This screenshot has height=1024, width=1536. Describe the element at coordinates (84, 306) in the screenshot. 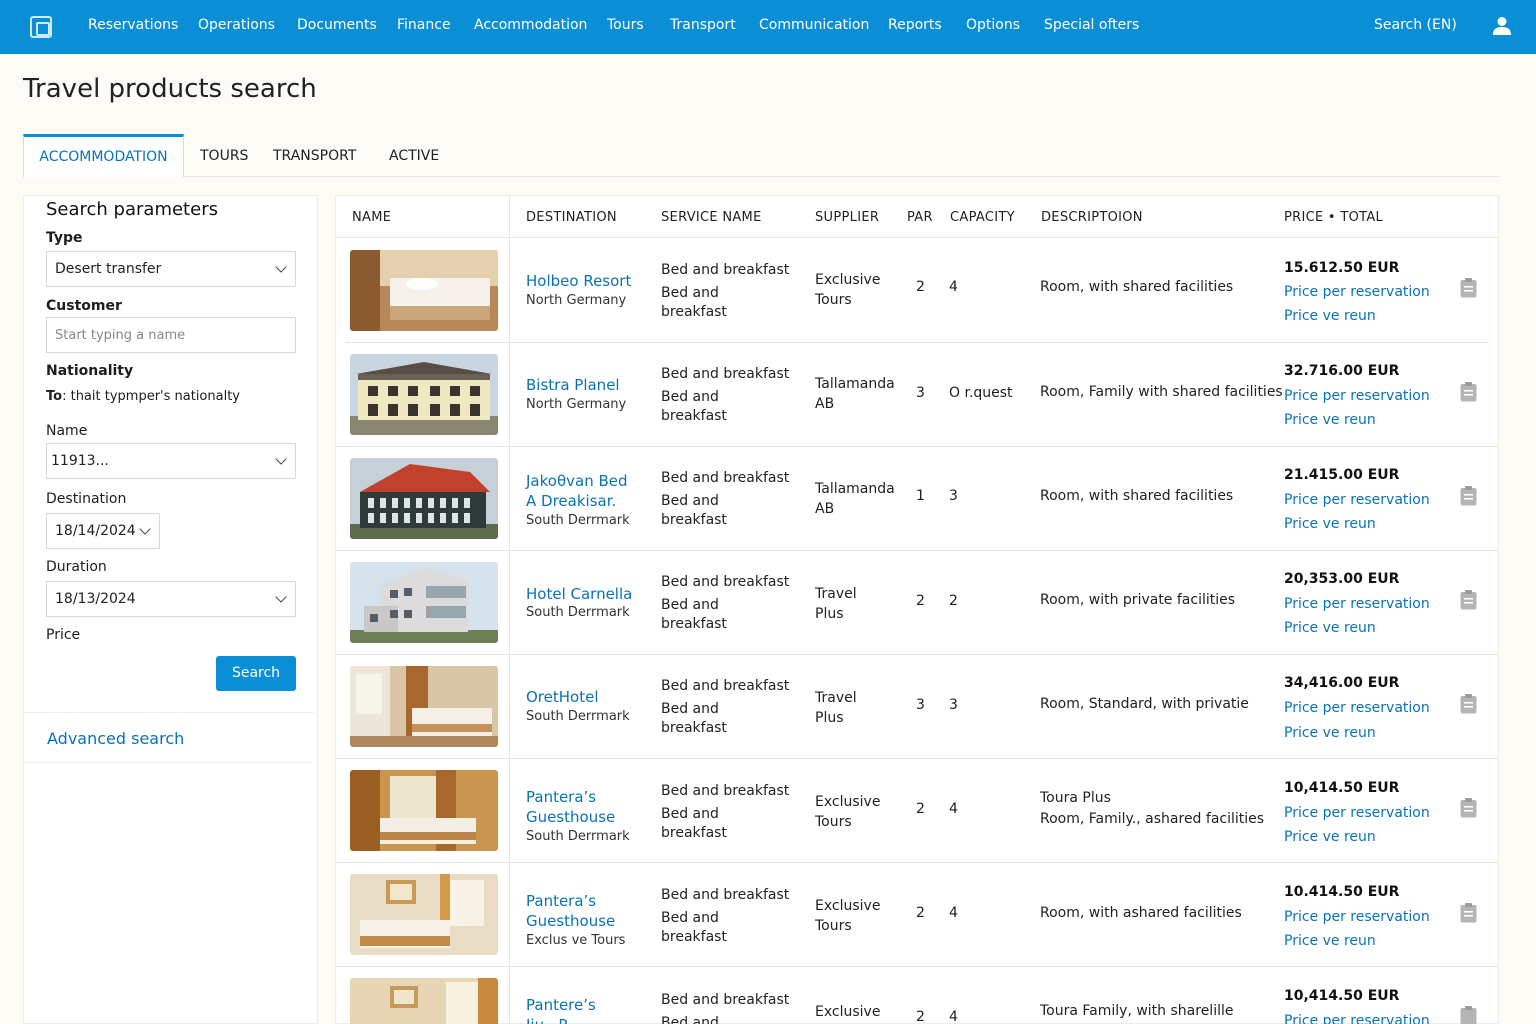

I see `customer-label: Customer` at that location.